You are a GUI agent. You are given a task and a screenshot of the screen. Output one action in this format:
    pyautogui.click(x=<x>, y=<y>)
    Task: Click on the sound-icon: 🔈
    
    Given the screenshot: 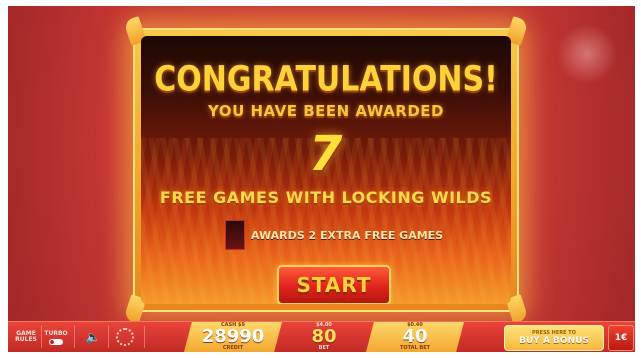 What is the action you would take?
    pyautogui.click(x=93, y=337)
    